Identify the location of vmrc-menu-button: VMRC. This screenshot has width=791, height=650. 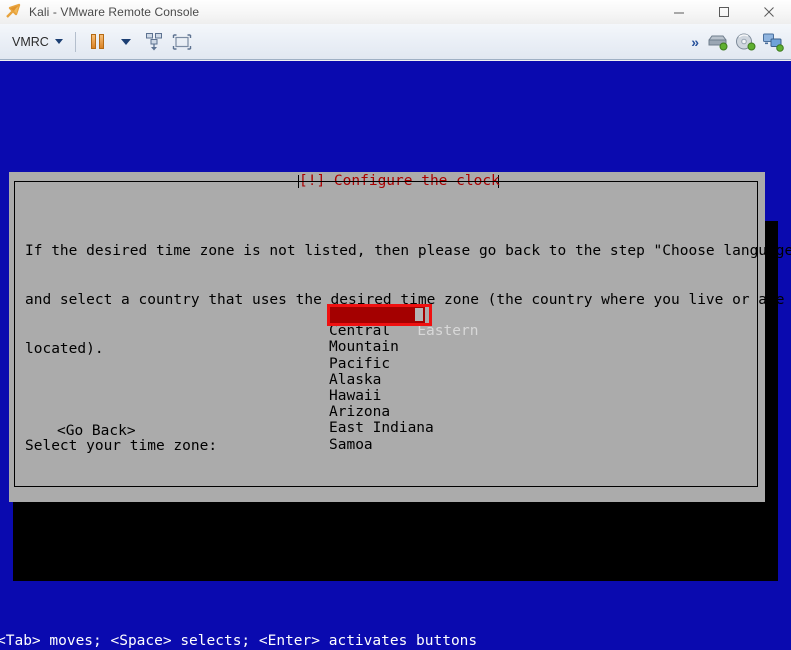
(37, 42).